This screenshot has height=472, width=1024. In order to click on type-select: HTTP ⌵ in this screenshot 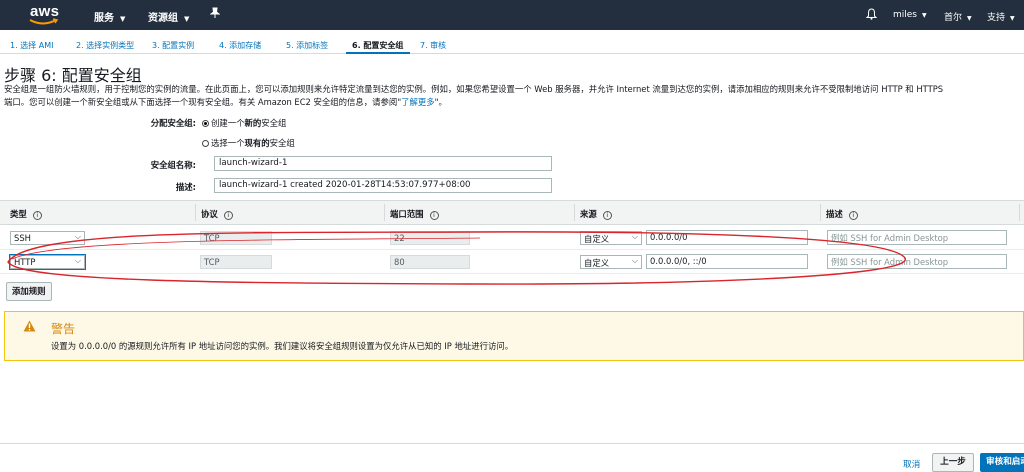, I will do `click(47, 262)`.